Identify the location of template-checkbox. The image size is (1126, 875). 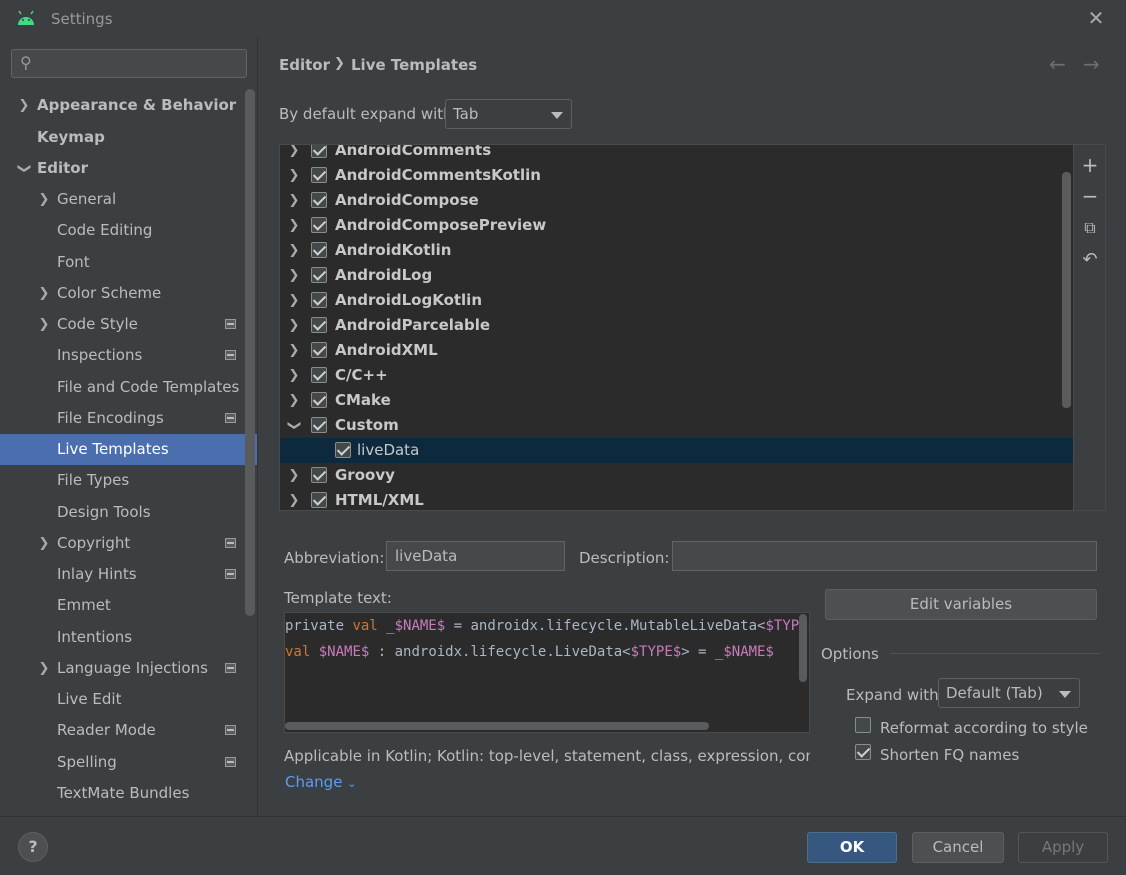
(343, 450).